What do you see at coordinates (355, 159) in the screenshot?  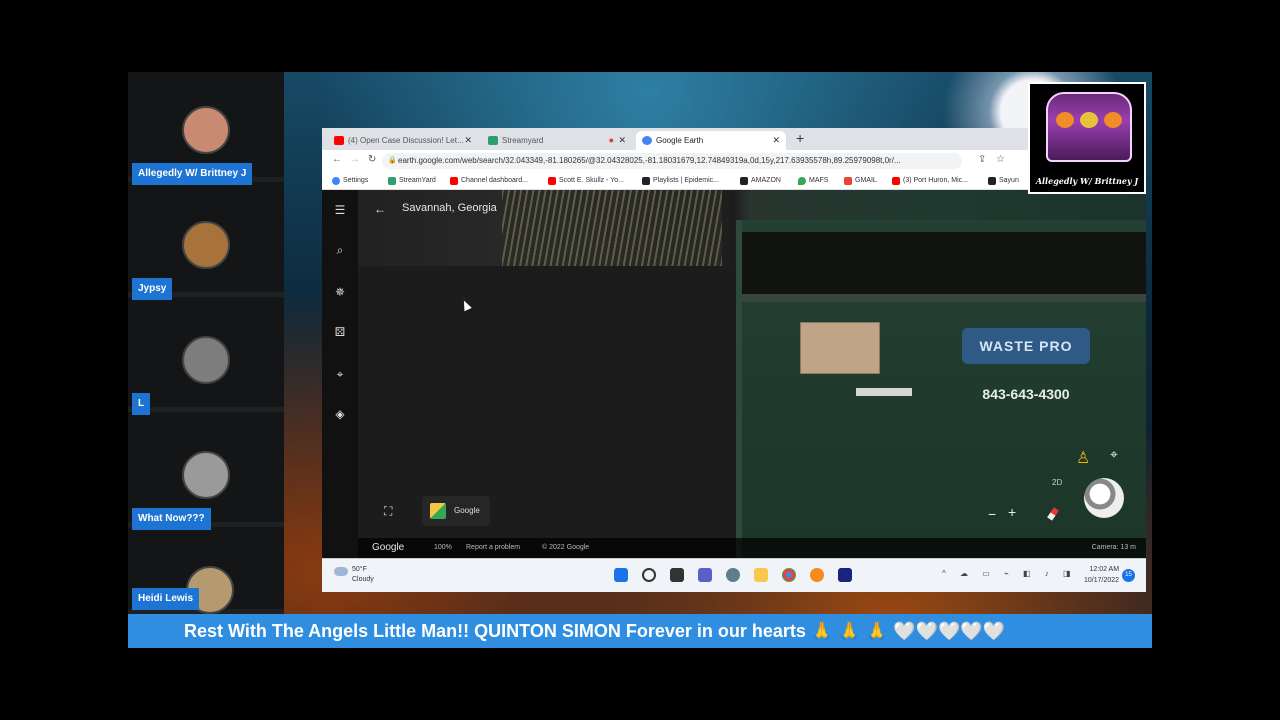 I see `forward-icon: →` at bounding box center [355, 159].